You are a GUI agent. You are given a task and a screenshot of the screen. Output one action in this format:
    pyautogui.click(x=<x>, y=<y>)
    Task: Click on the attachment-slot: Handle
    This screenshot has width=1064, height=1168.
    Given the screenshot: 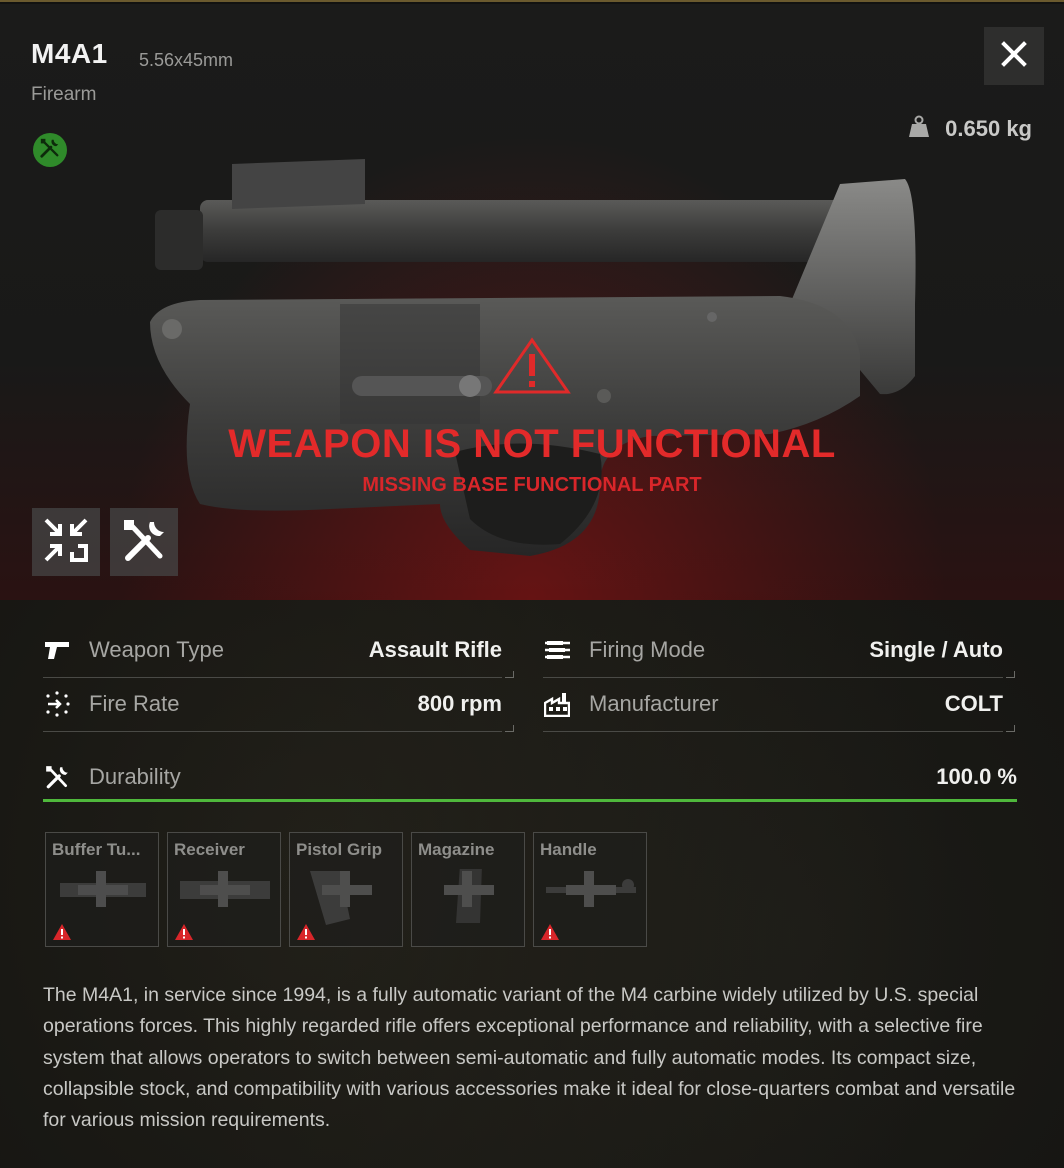 What is the action you would take?
    pyautogui.click(x=590, y=889)
    